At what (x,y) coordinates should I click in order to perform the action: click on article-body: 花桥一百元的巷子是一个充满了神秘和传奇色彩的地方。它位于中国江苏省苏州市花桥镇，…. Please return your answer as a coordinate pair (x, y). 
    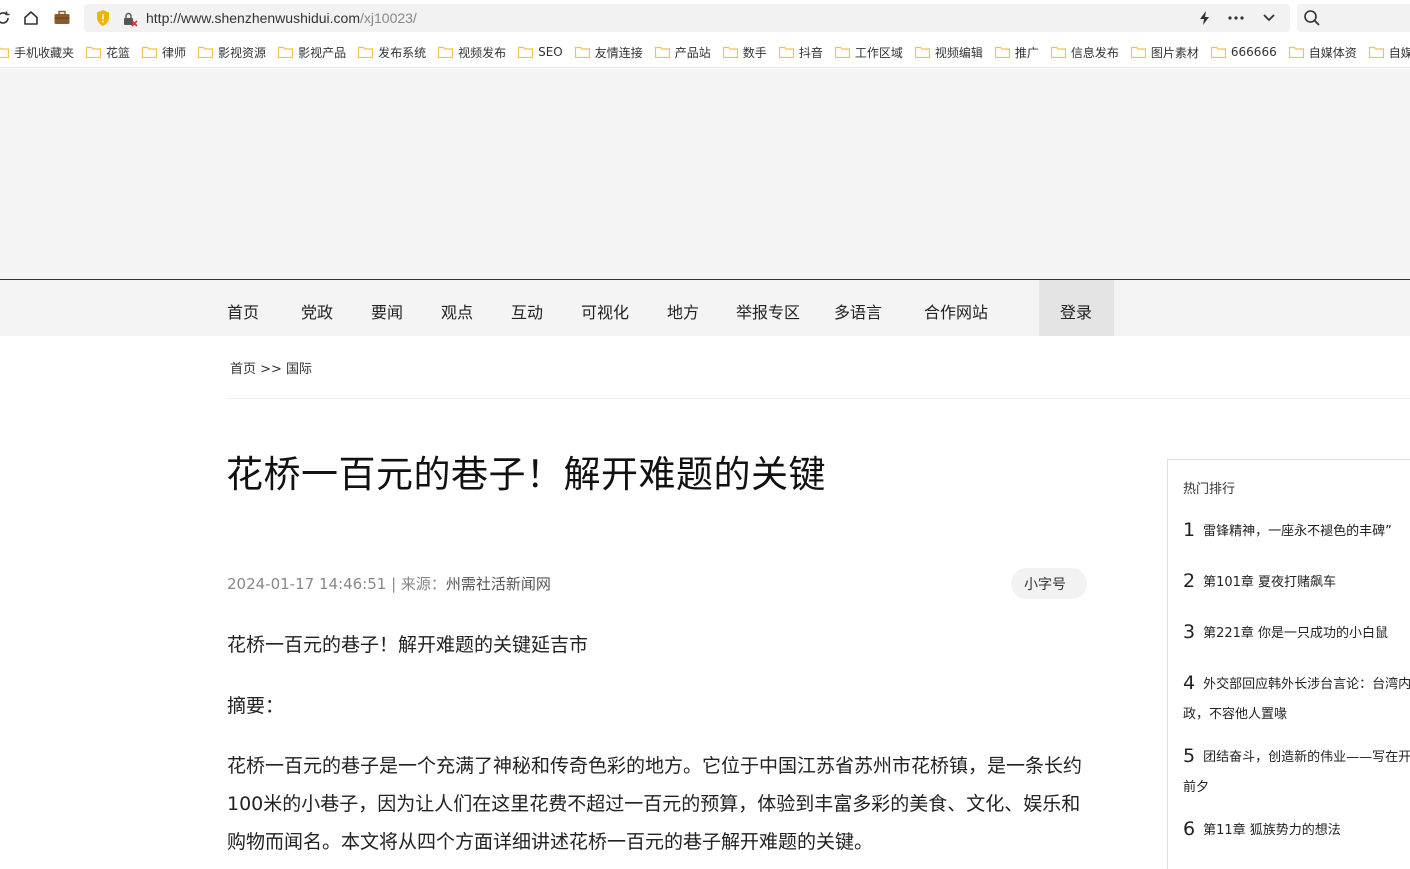
    Looking at the image, I should click on (655, 804).